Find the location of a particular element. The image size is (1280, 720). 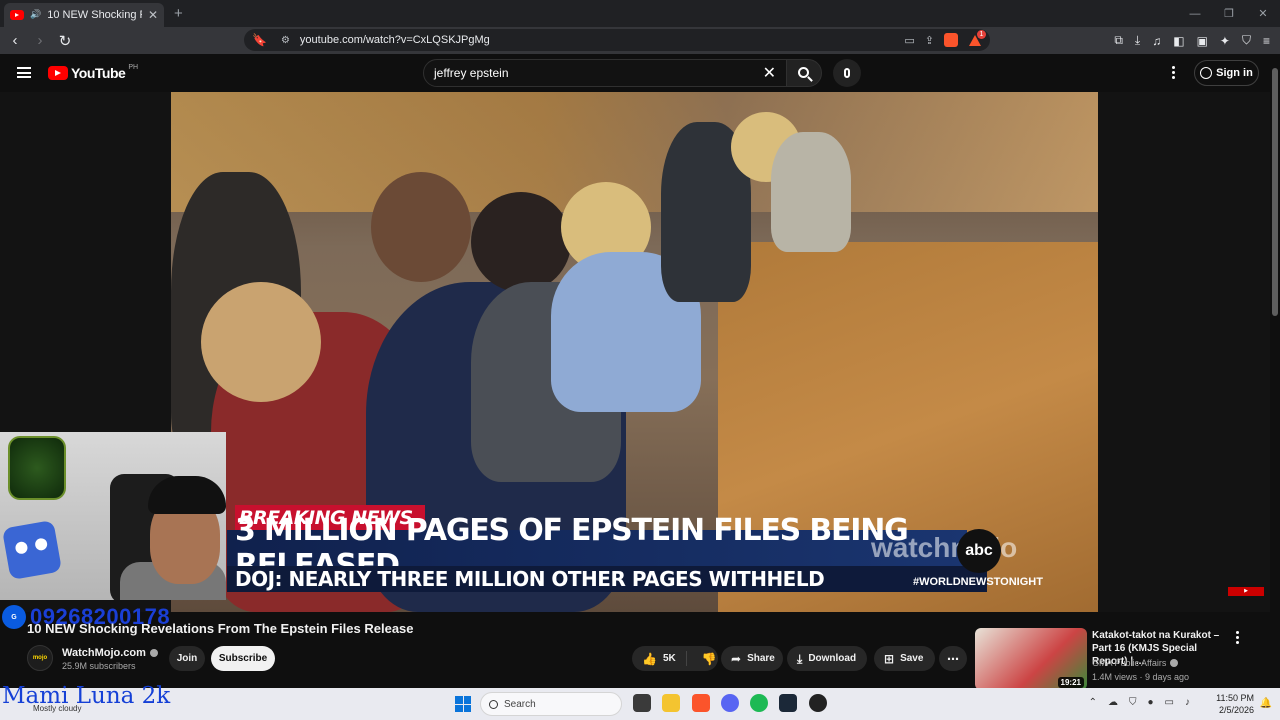

thumbs-down-icon: 👎 is located at coordinates (709, 658).